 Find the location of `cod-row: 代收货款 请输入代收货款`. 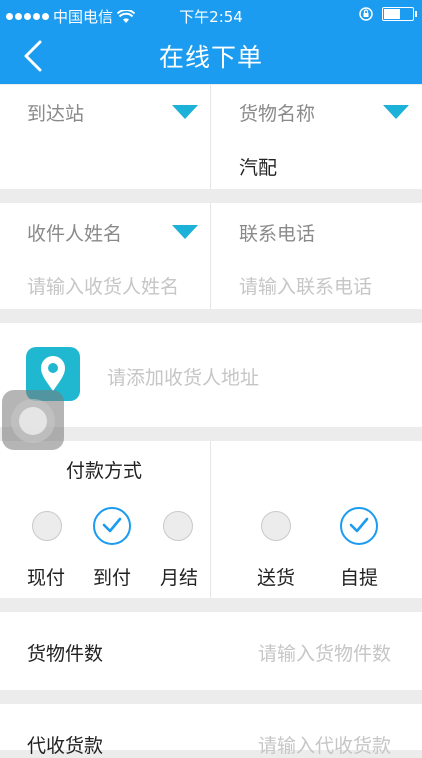

cod-row: 代收货款 请输入代收货款 is located at coordinates (211, 730).